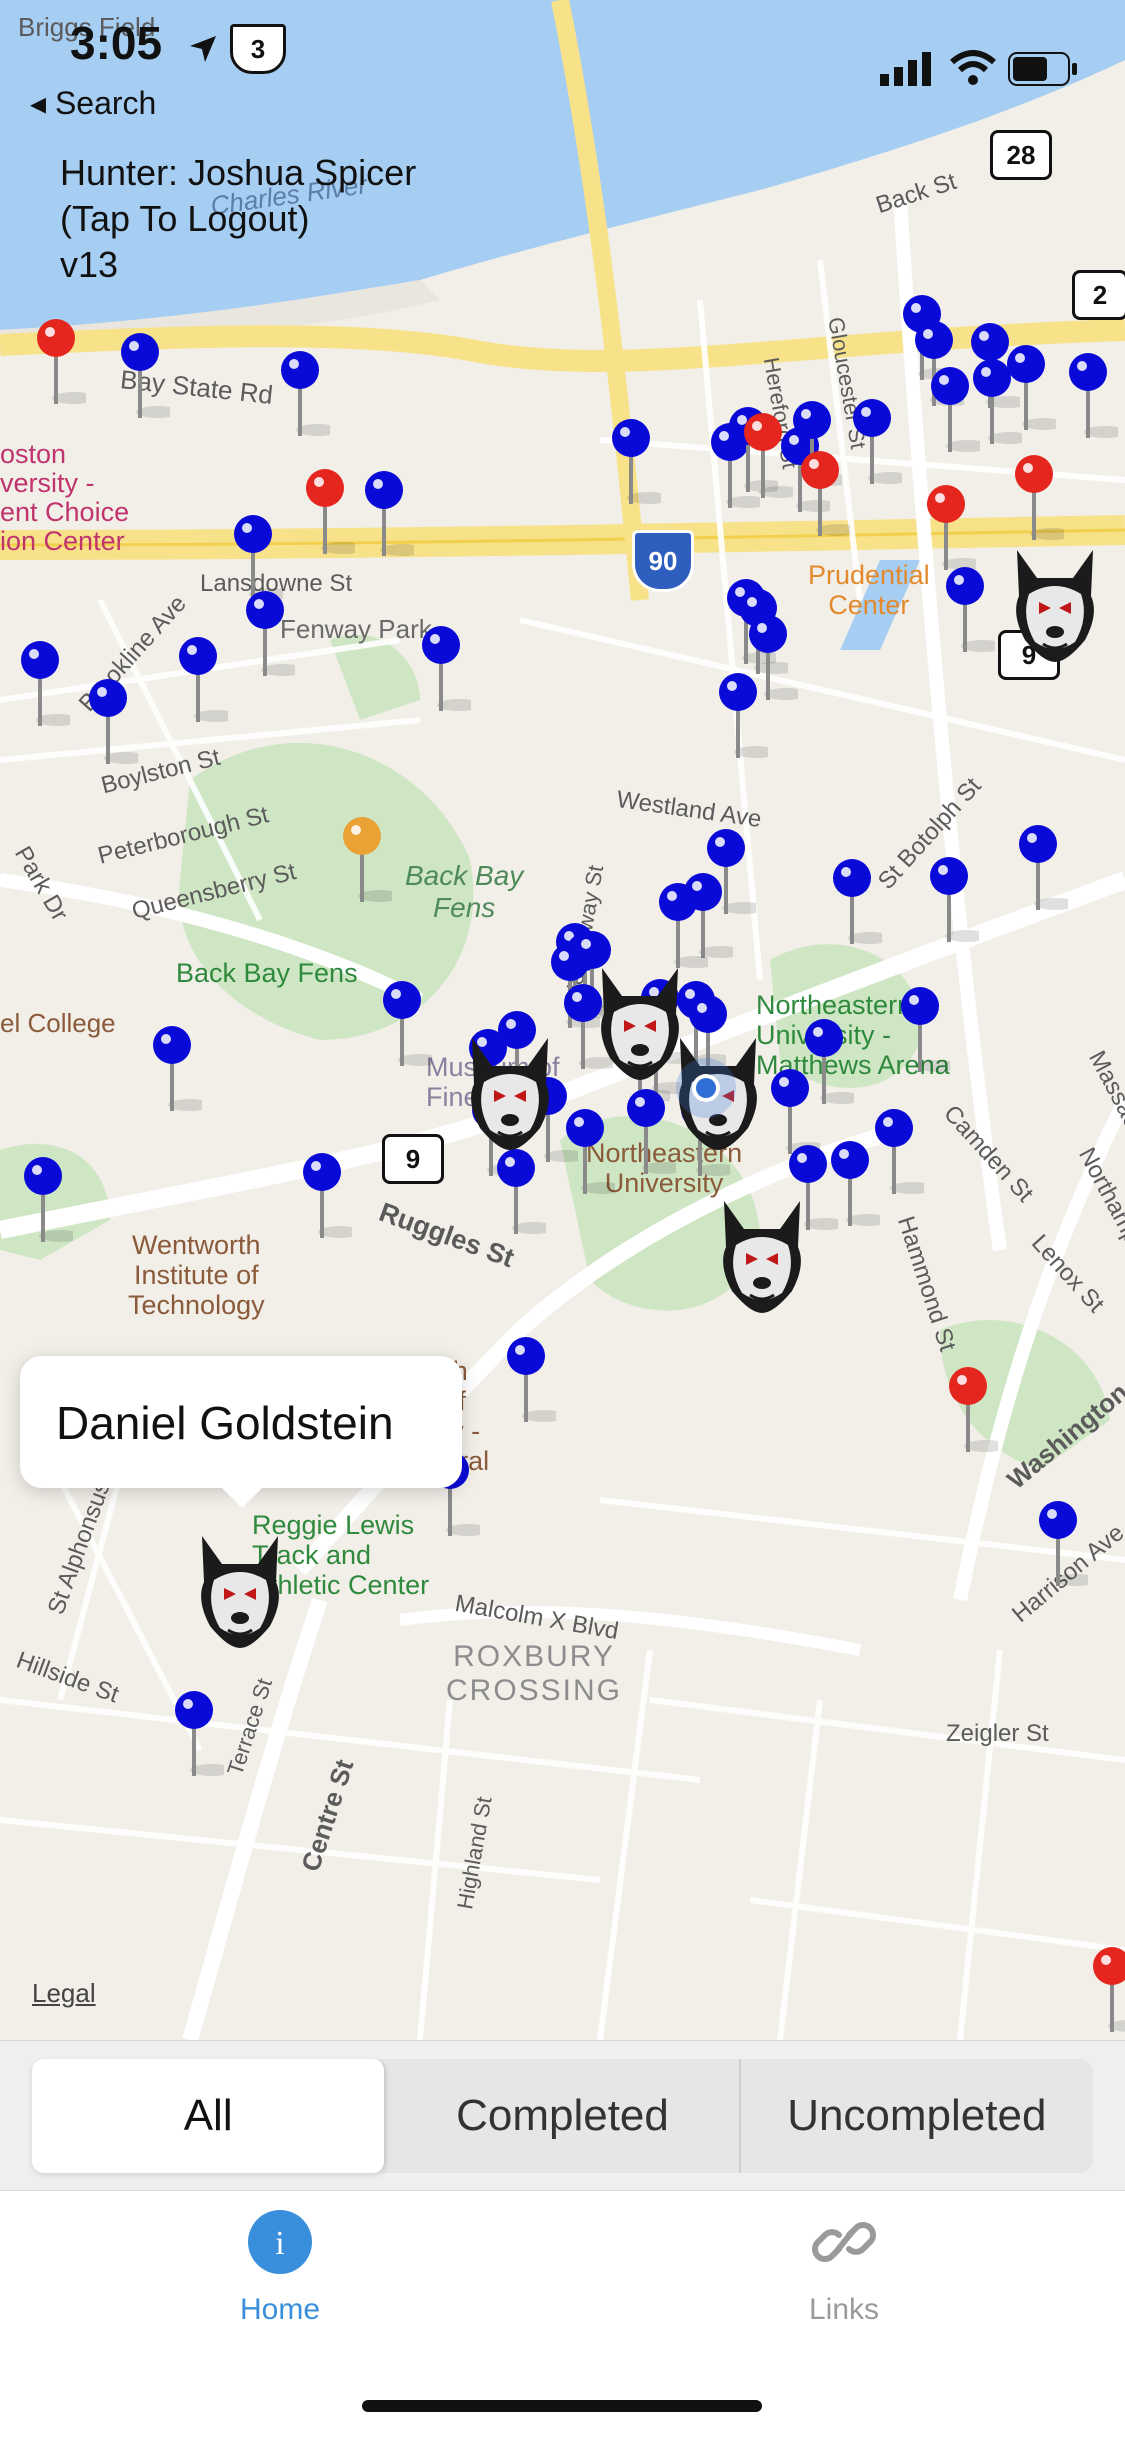 This screenshot has height=2437, width=1125. Describe the element at coordinates (534, 1690) in the screenshot. I see `roxbury-line-2: CROSSING` at that location.